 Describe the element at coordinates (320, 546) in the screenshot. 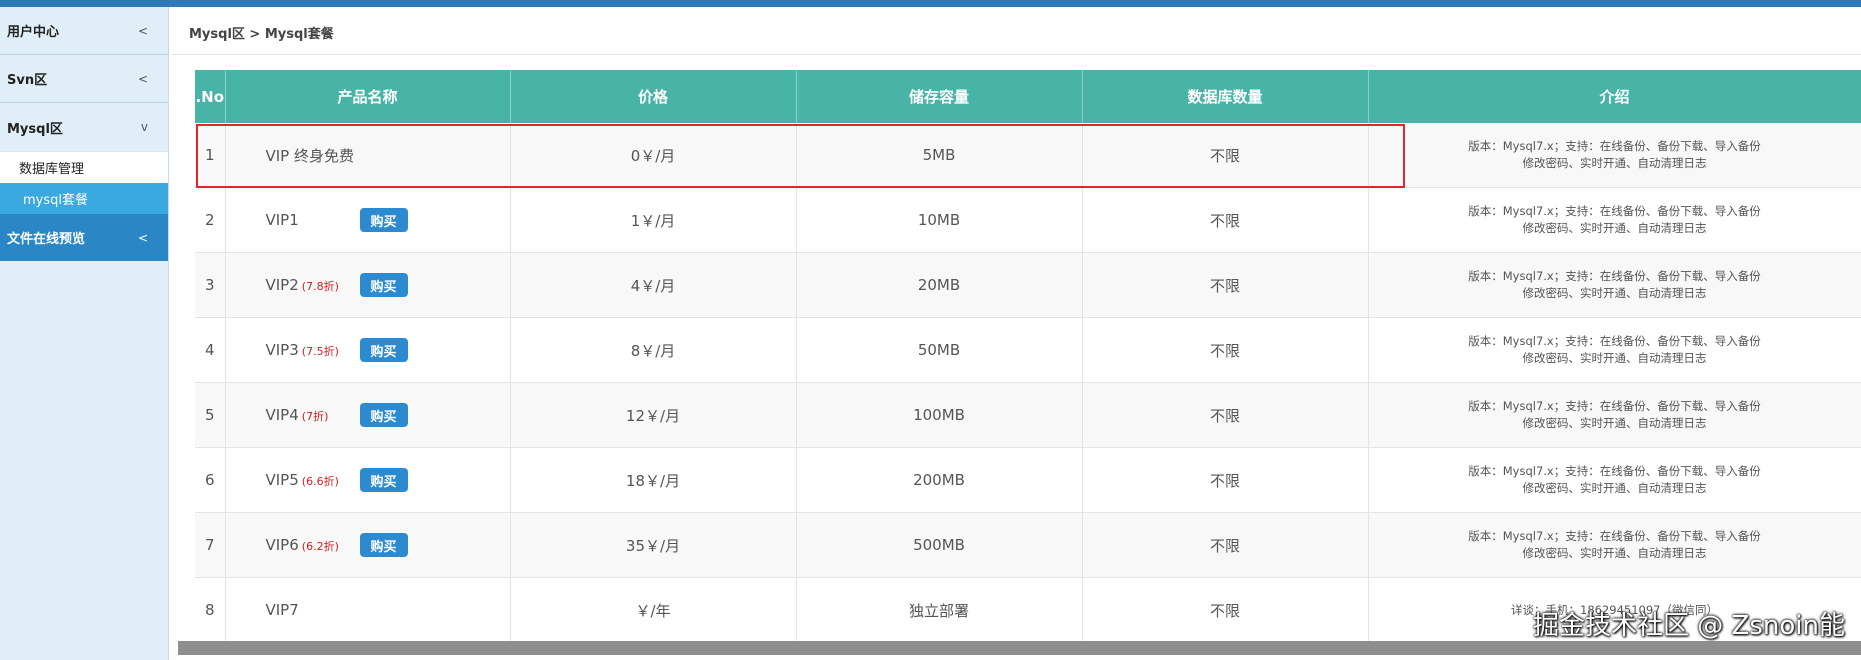

I see `discount-label: (6.2折)` at that location.